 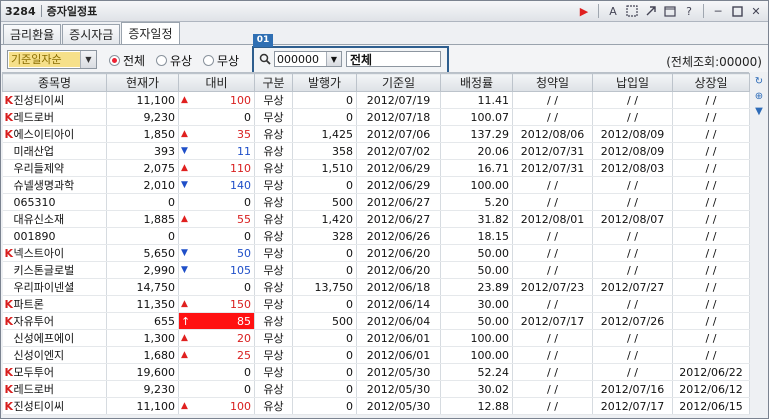 What do you see at coordinates (613, 11) in the screenshot?
I see `font-icon: A` at bounding box center [613, 11].